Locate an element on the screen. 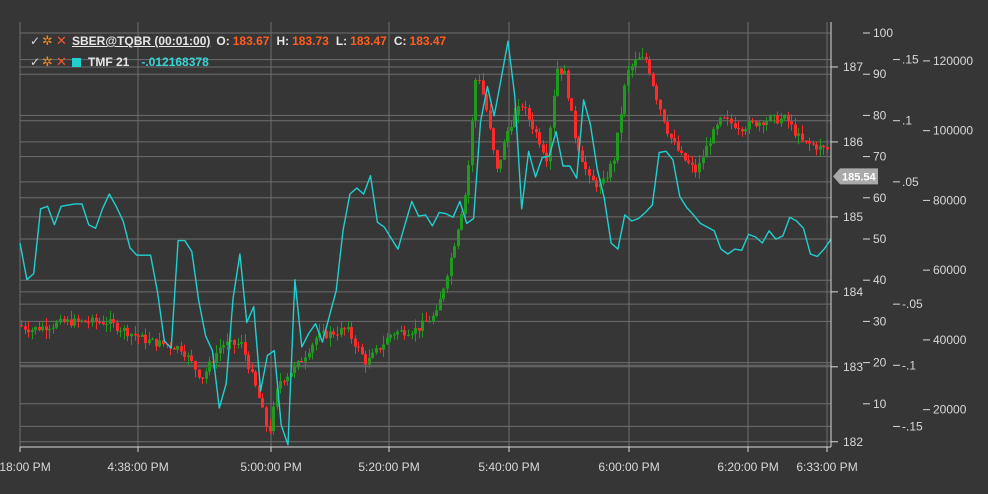 This screenshot has width=988, height=494. current-price-label: 185.54 is located at coordinates (859, 177).